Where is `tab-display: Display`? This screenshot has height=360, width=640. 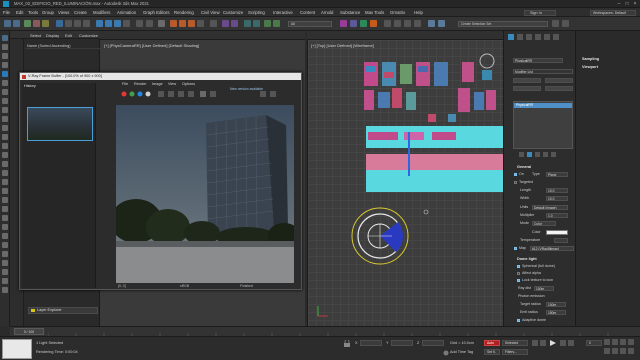 tab-display: Display is located at coordinates (52, 35).